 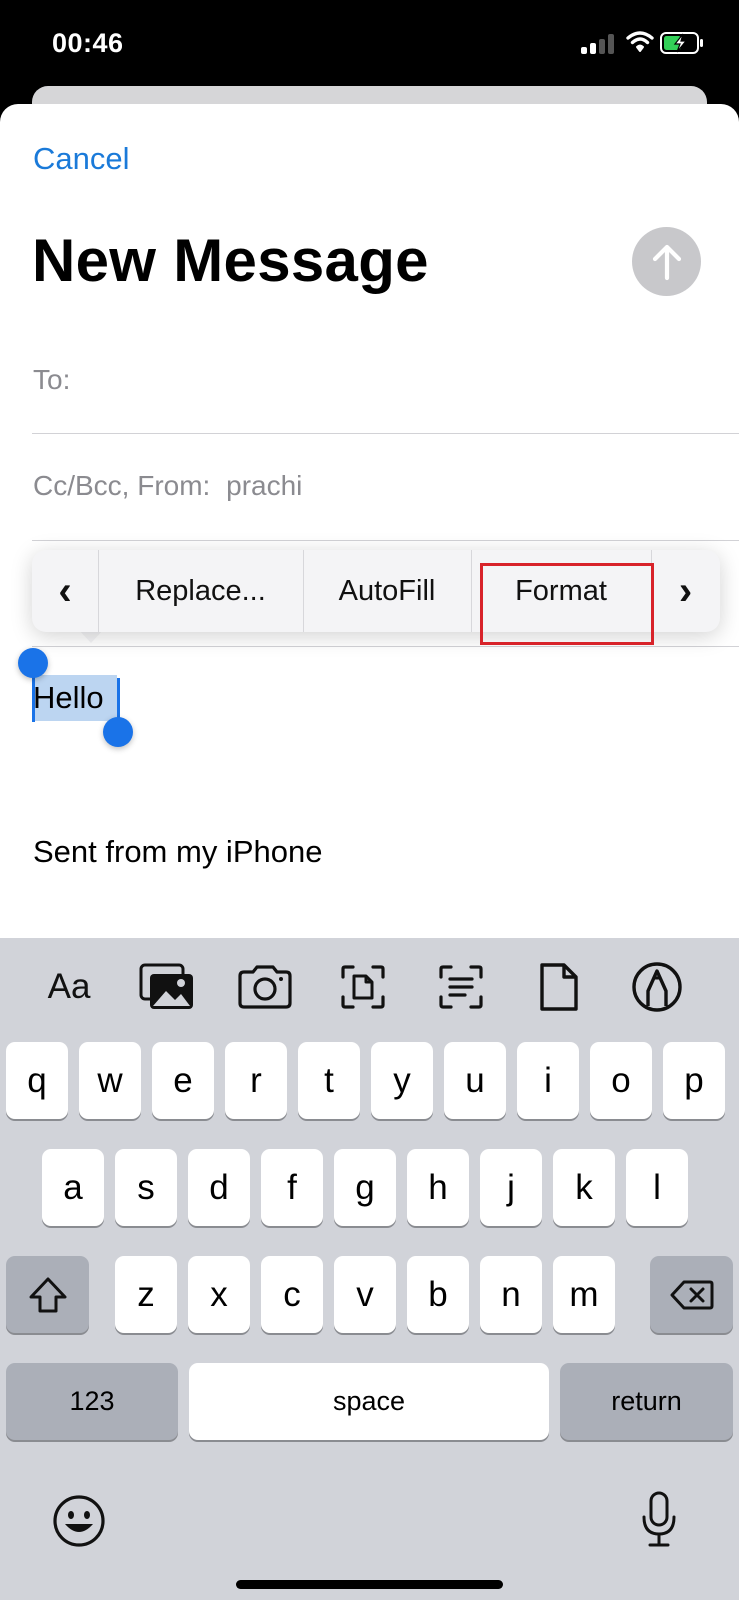 I want to click on scan-text-icon, so click(x=461, y=987).